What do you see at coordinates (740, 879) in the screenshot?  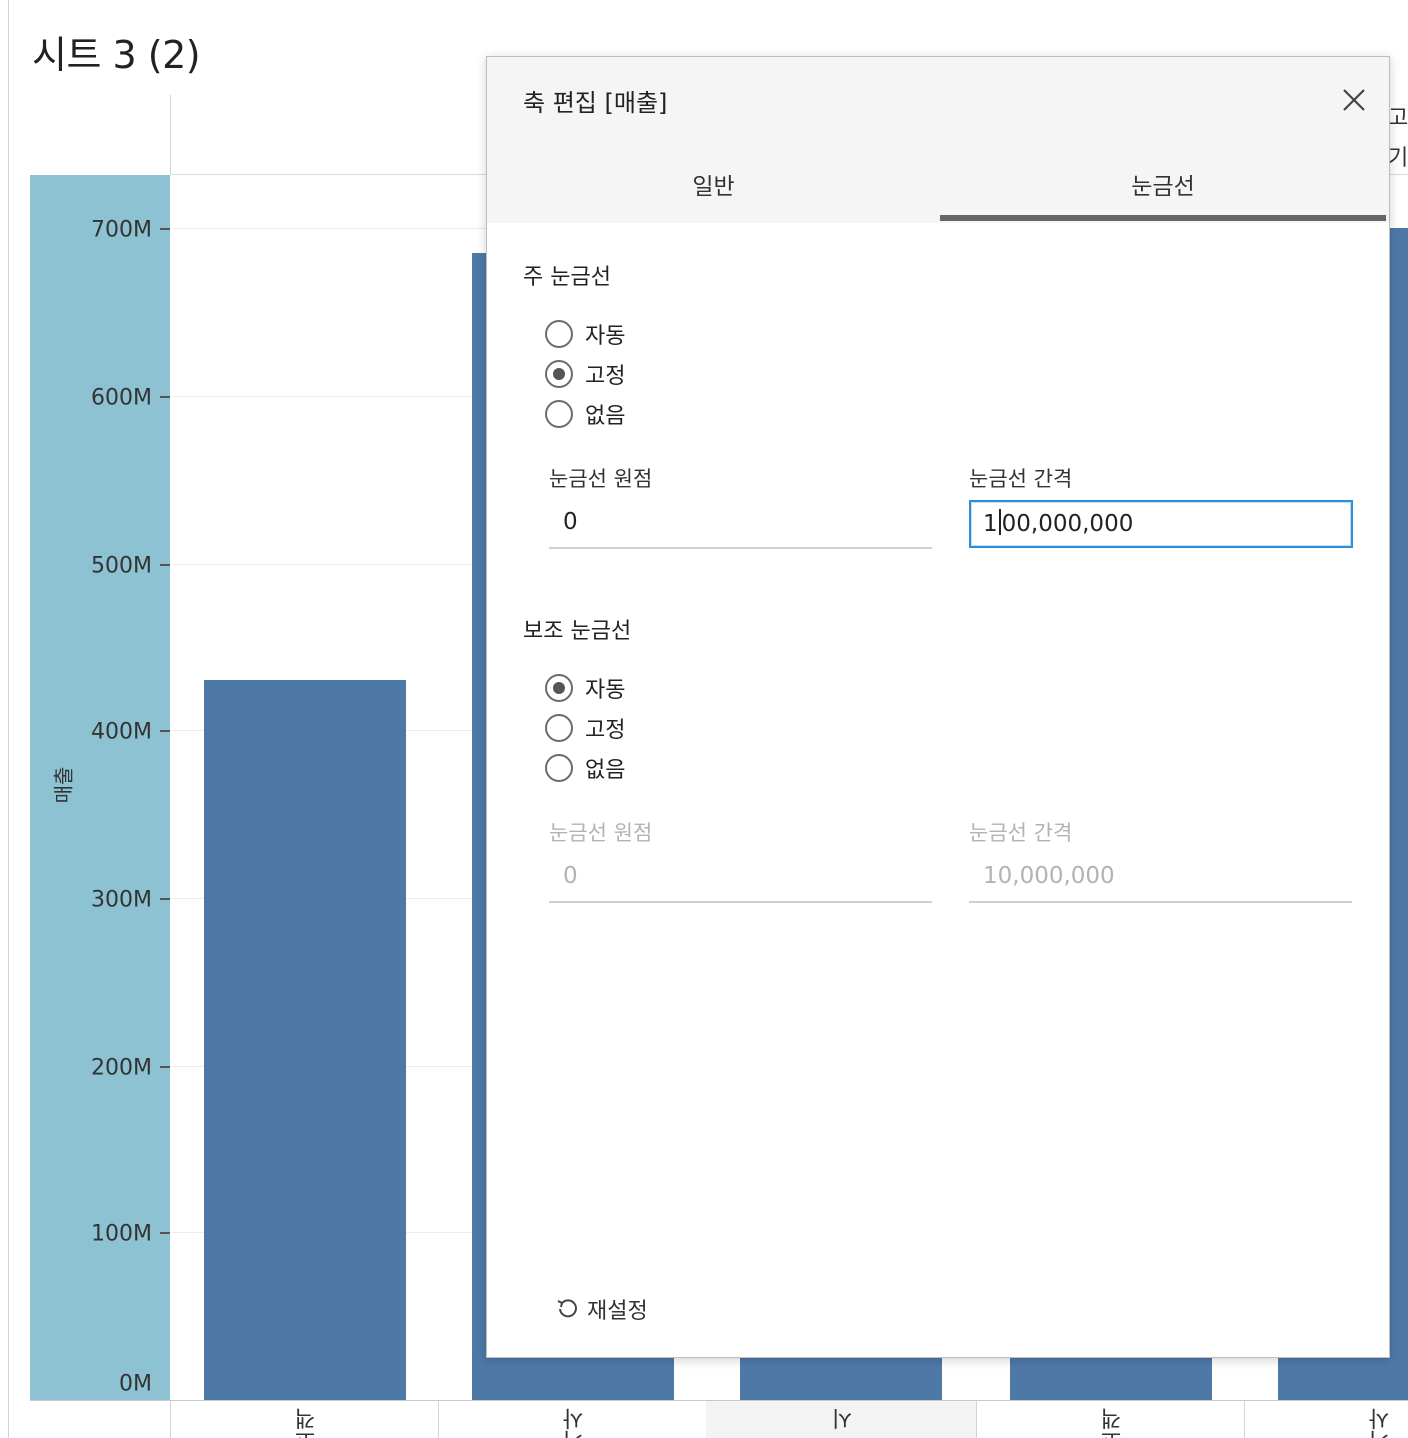 I see `minor-origin-field: 0` at bounding box center [740, 879].